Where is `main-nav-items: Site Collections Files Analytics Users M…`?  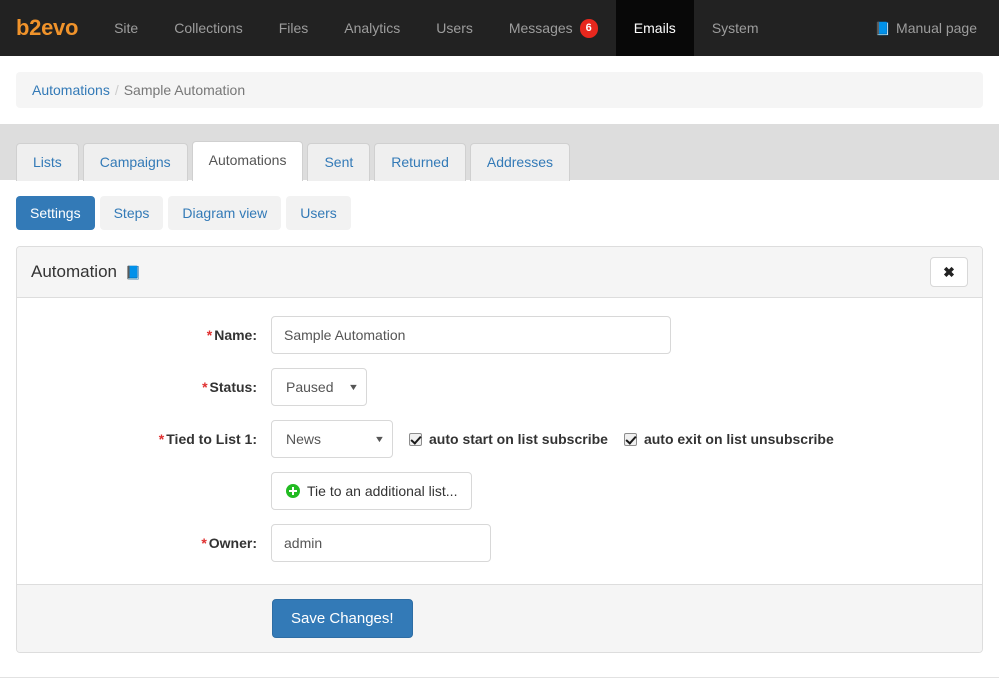
main-nav-items: Site Collections Files Analytics Users M… is located at coordinates (436, 28).